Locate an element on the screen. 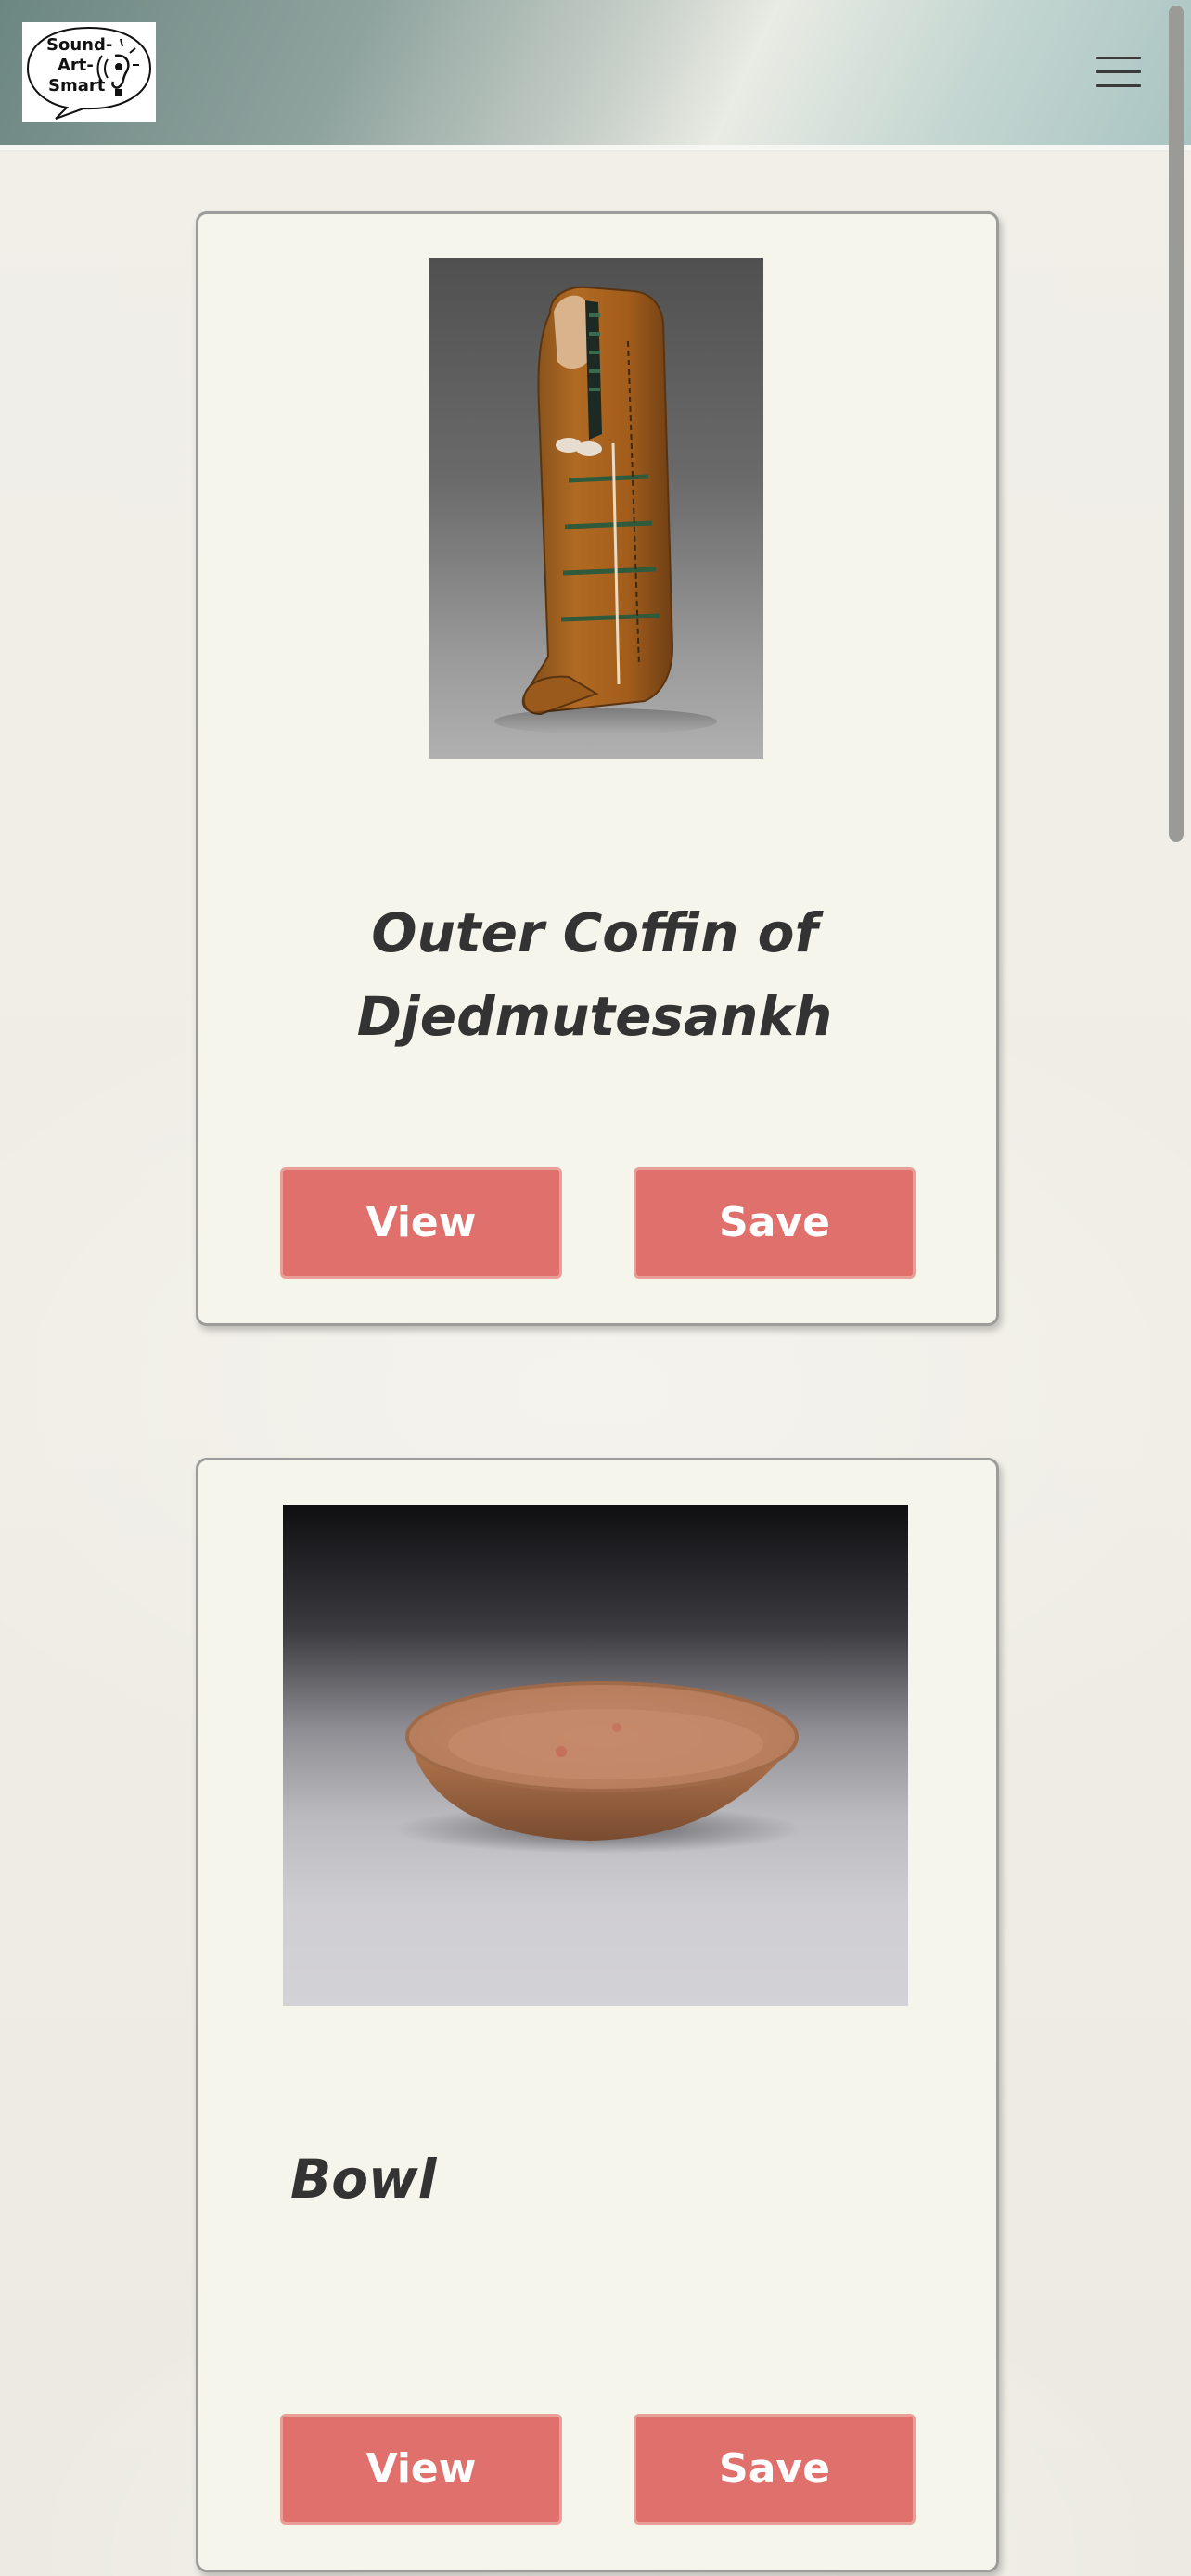 The width and height of the screenshot is (1191, 2576). logo-text-line-2: Art- is located at coordinates (76, 66).